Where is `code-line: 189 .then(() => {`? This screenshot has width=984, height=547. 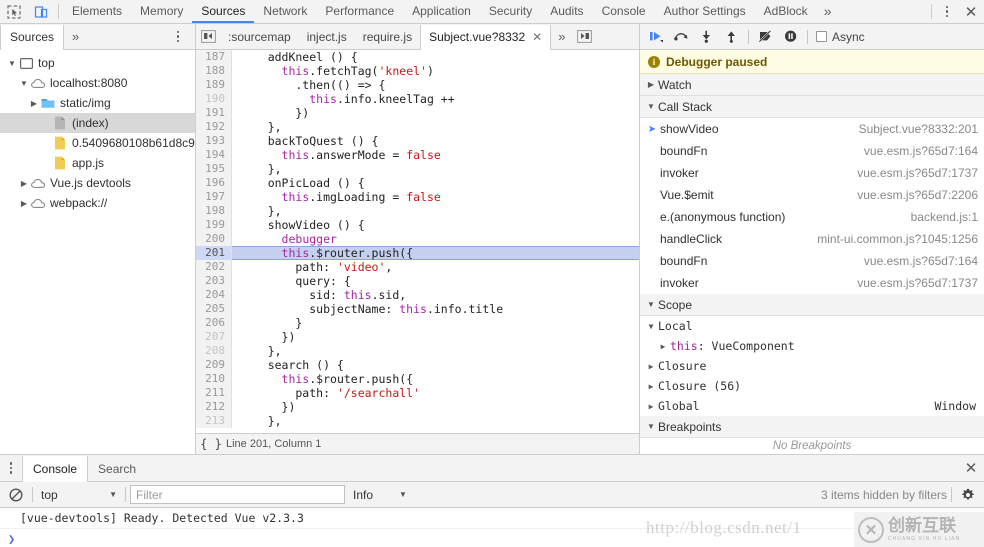 code-line: 189 .then(() => { is located at coordinates (417, 85).